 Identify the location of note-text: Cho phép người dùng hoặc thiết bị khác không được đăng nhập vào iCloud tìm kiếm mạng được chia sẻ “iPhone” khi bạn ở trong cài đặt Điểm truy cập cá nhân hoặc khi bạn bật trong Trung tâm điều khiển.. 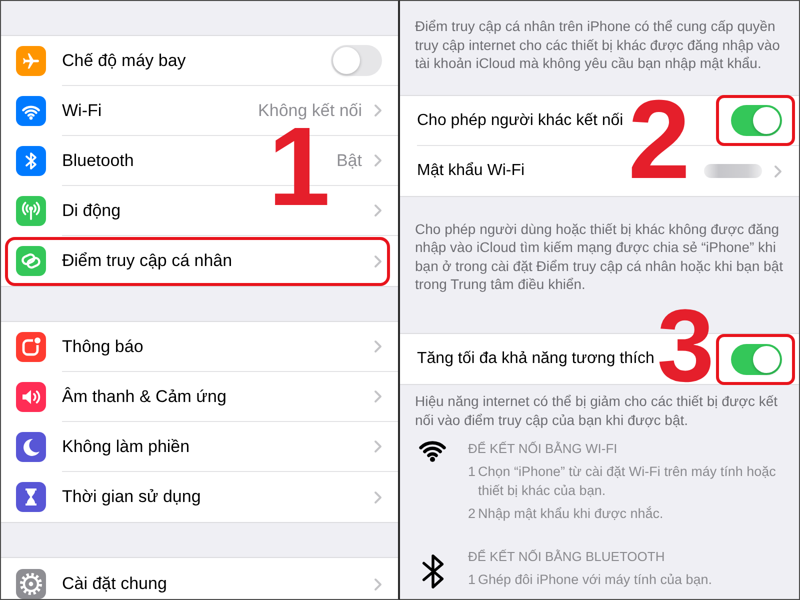
(599, 257).